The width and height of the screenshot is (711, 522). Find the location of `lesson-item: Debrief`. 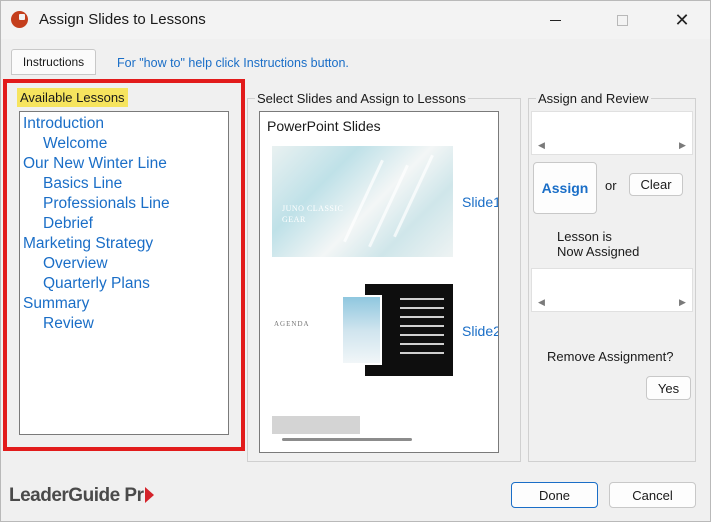

lesson-item: Debrief is located at coordinates (68, 224).